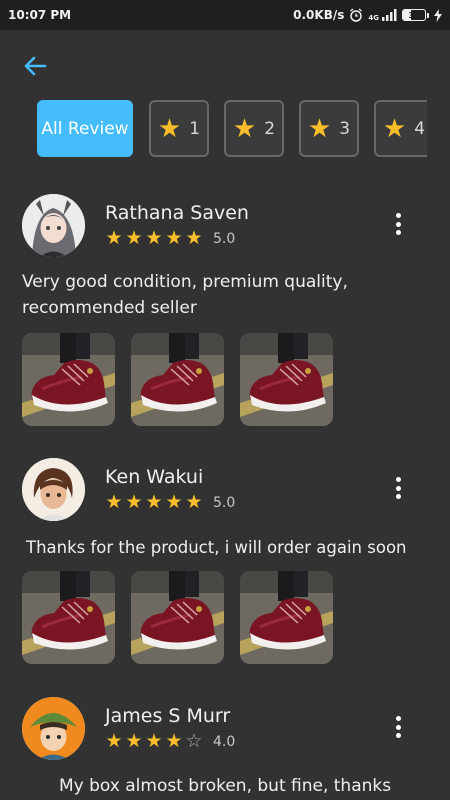 The width and height of the screenshot is (450, 800). I want to click on battery-icon: 35, so click(415, 15).